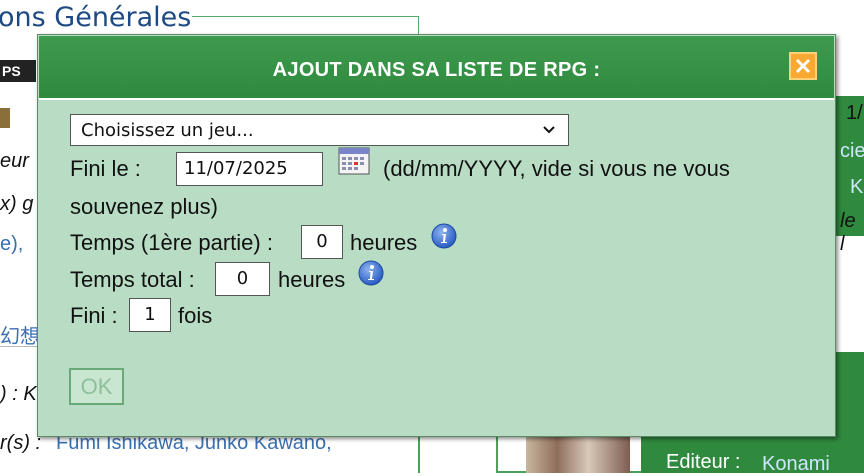  What do you see at coordinates (18, 71) in the screenshot?
I see `platform-badge: PS` at bounding box center [18, 71].